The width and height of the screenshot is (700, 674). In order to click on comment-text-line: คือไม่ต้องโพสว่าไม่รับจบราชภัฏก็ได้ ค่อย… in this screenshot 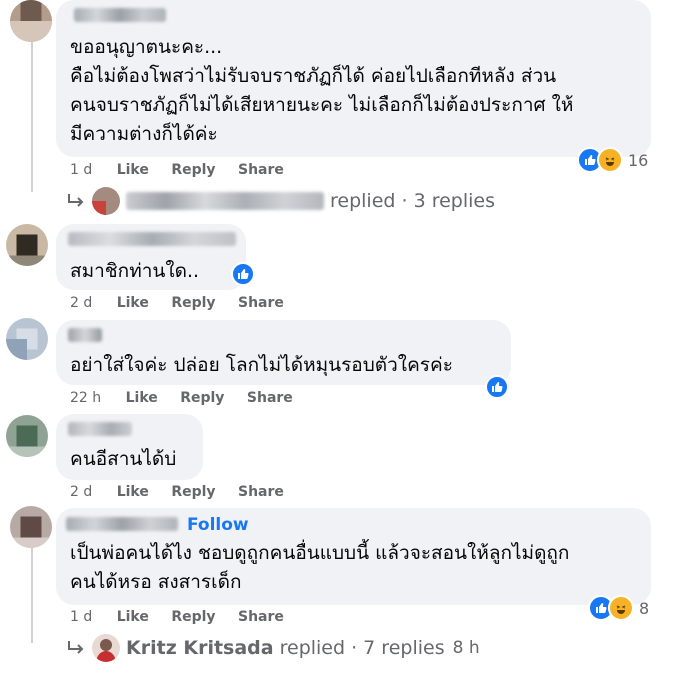, I will do `click(313, 76)`.